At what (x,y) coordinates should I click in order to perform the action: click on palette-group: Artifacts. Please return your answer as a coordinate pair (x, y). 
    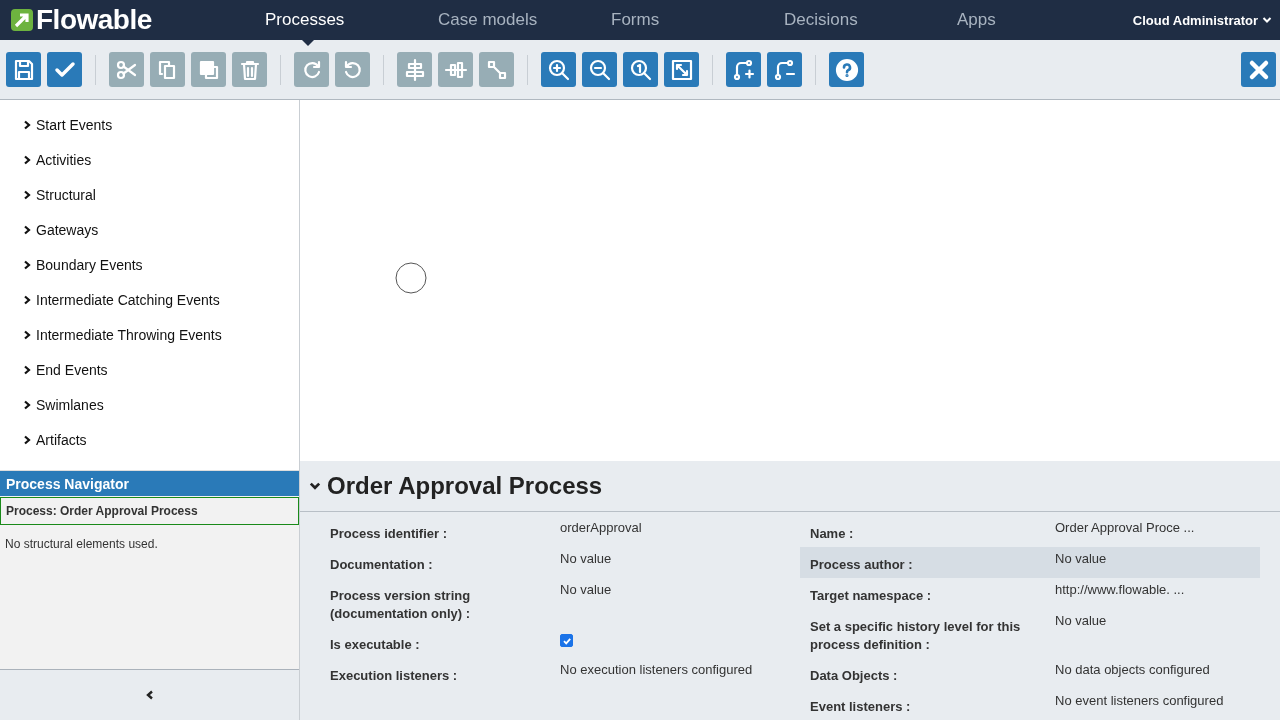
    Looking at the image, I should click on (149, 439).